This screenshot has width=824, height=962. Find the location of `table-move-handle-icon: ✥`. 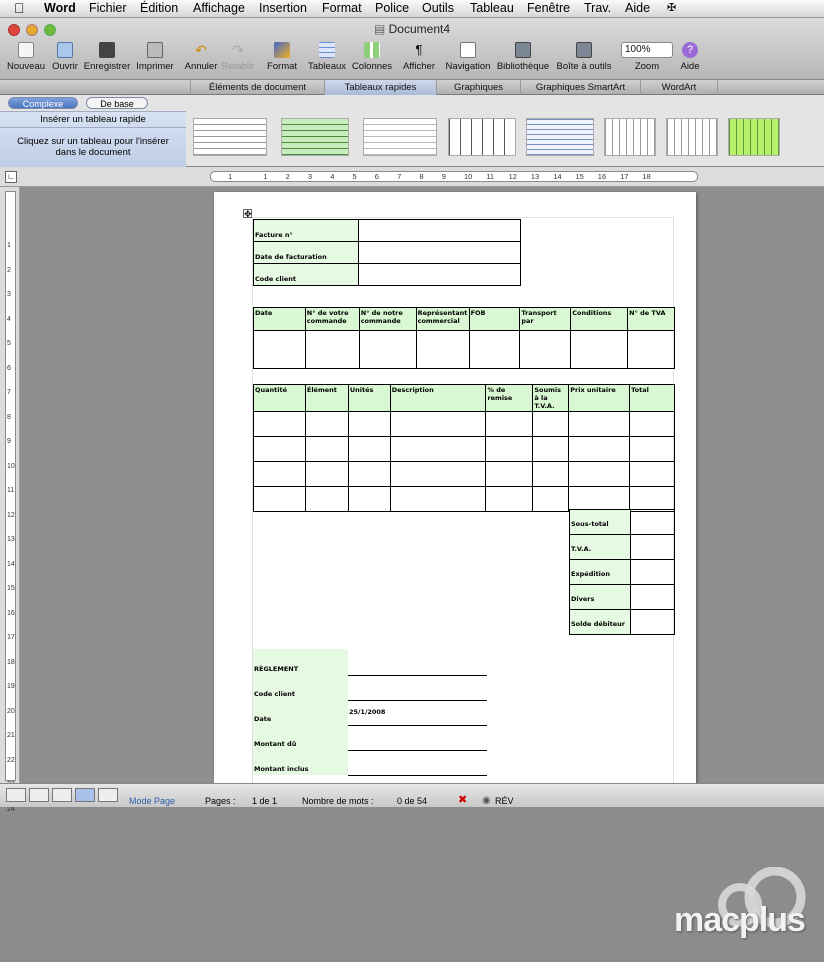

table-move-handle-icon: ✥ is located at coordinates (247, 214).